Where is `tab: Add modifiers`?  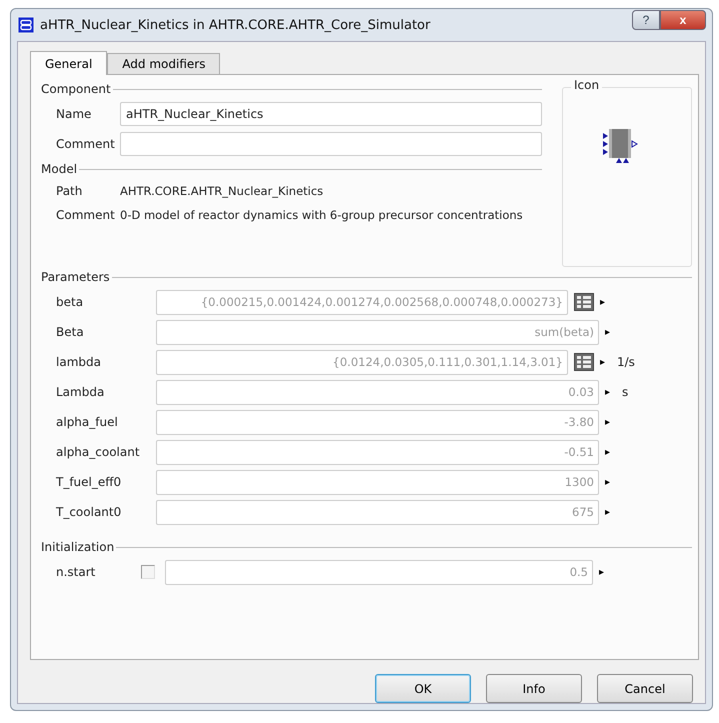 tab: Add modifiers is located at coordinates (163, 63).